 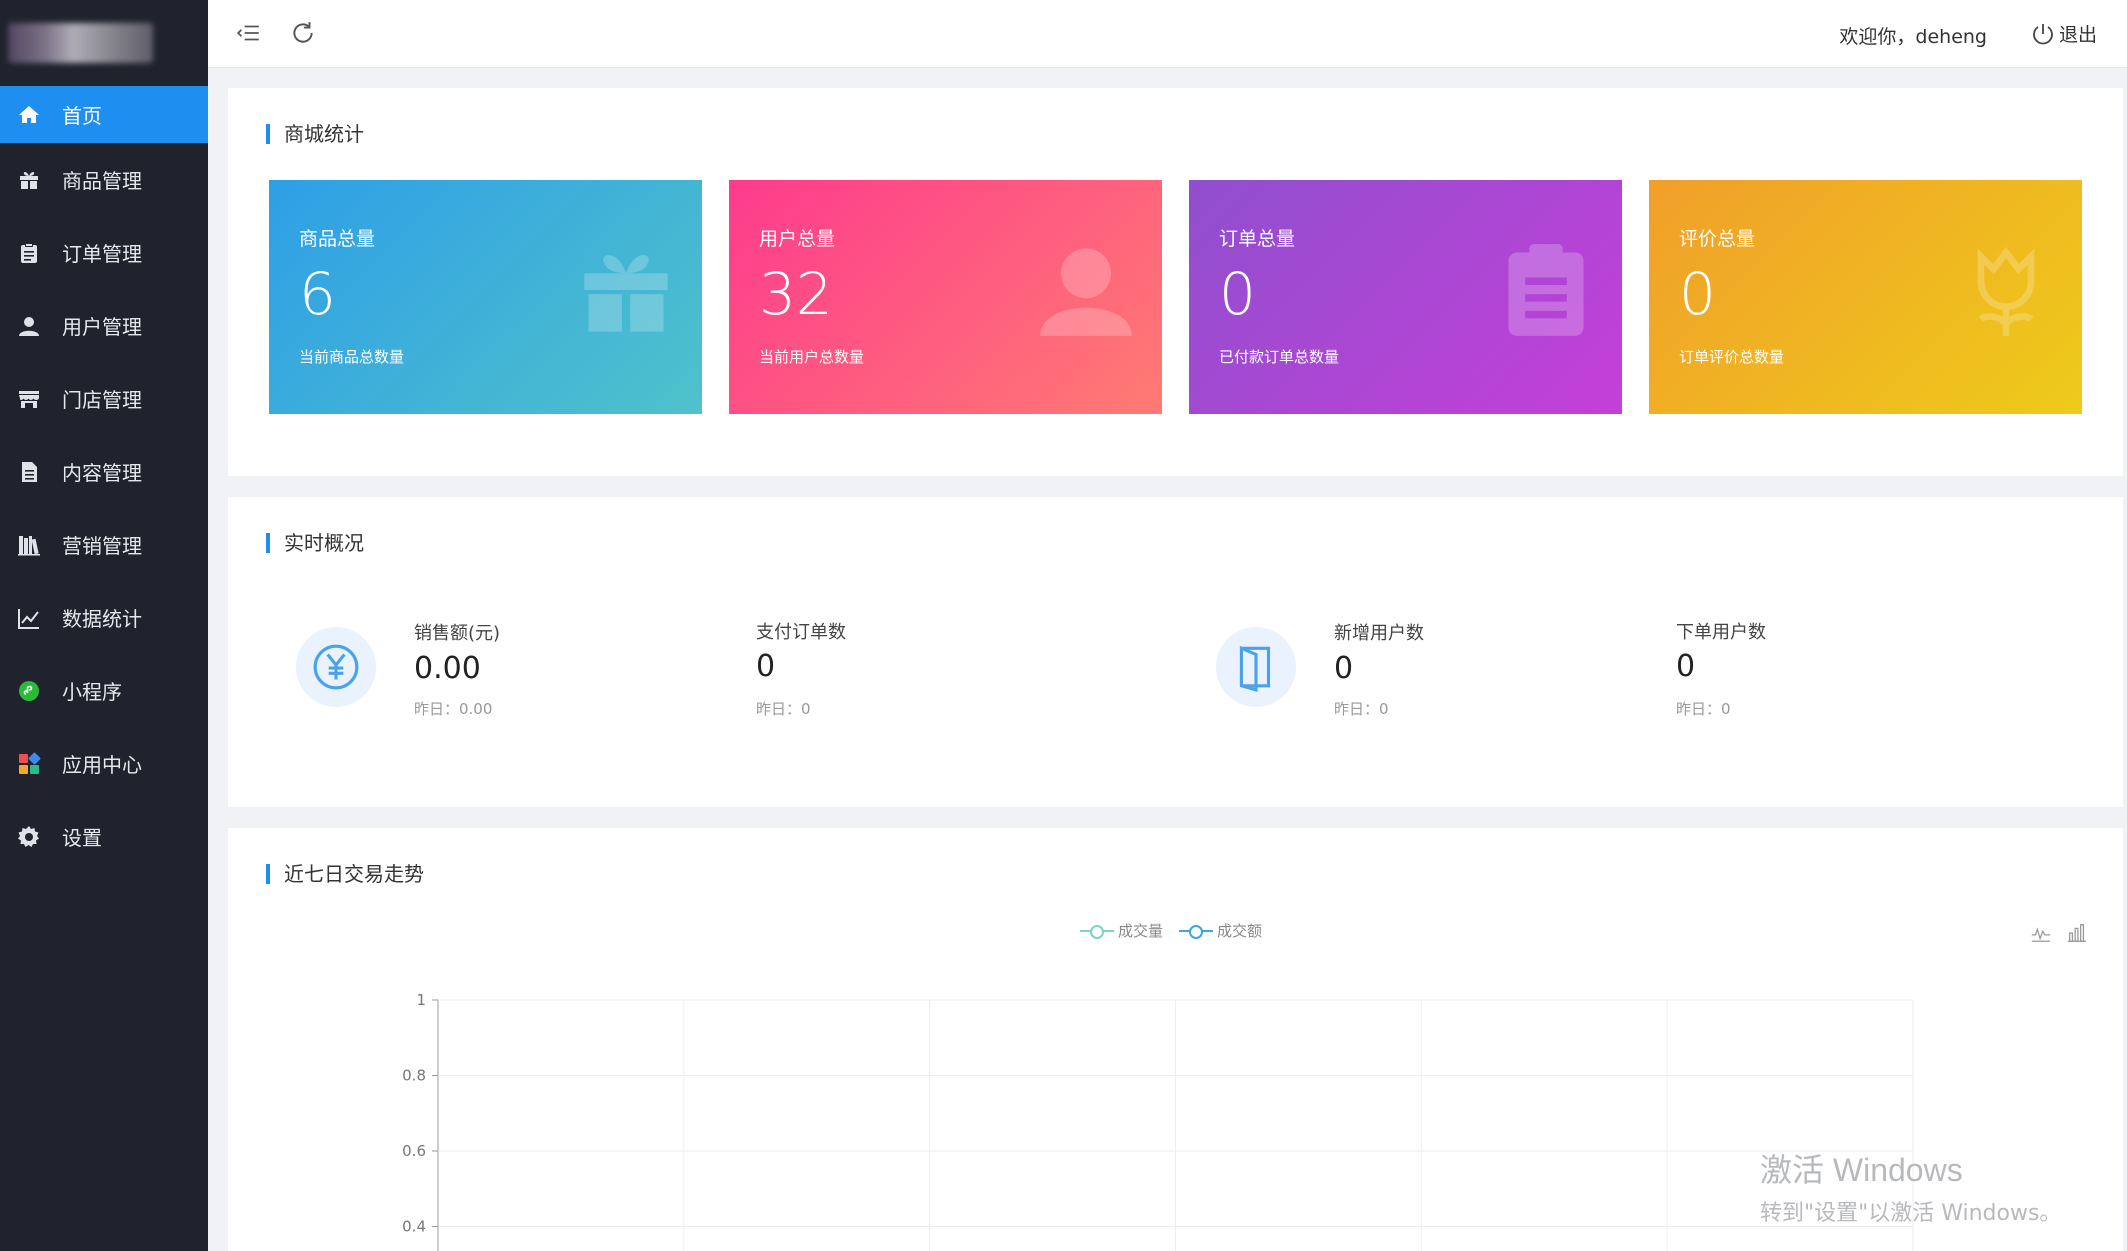 What do you see at coordinates (29, 399) in the screenshot?
I see `store-icon` at bounding box center [29, 399].